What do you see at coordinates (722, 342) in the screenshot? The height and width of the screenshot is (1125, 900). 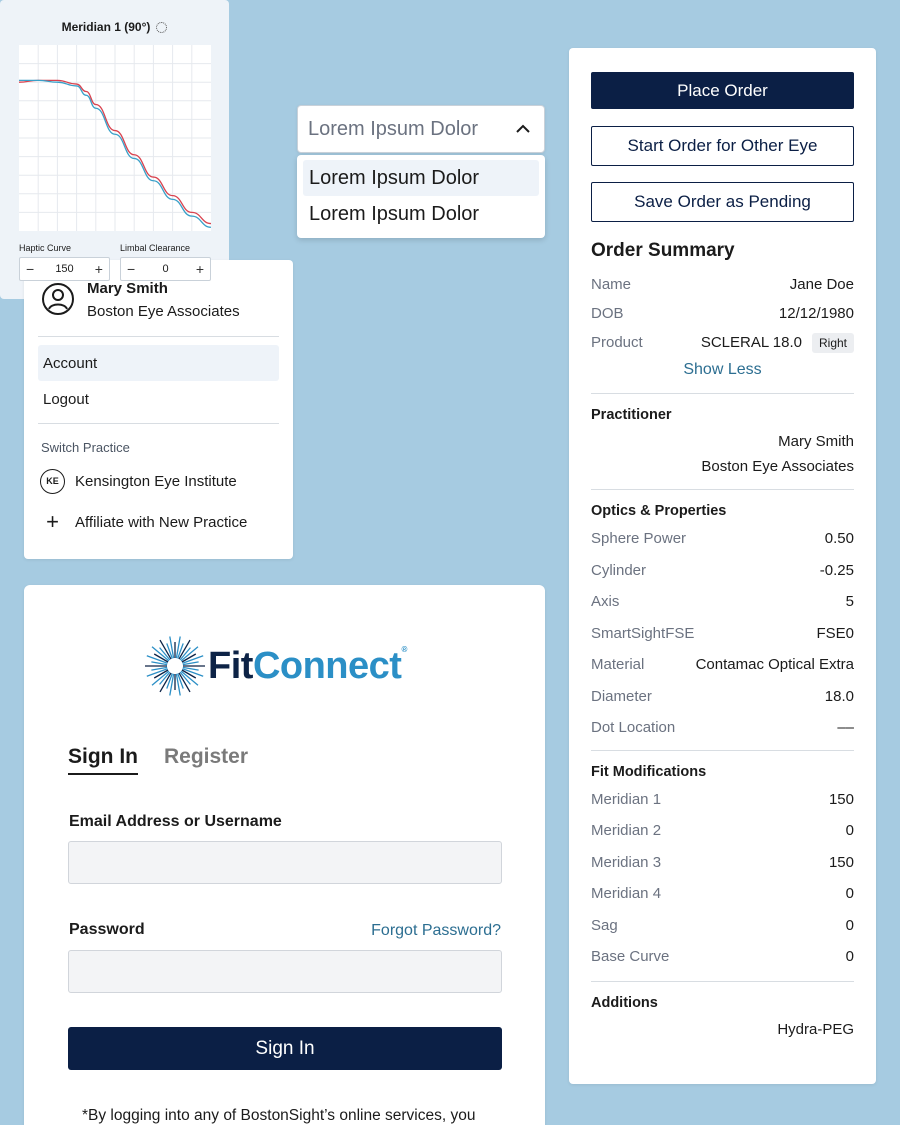 I see `summary-row: Product SCLERAL 18.0 Right` at bounding box center [722, 342].